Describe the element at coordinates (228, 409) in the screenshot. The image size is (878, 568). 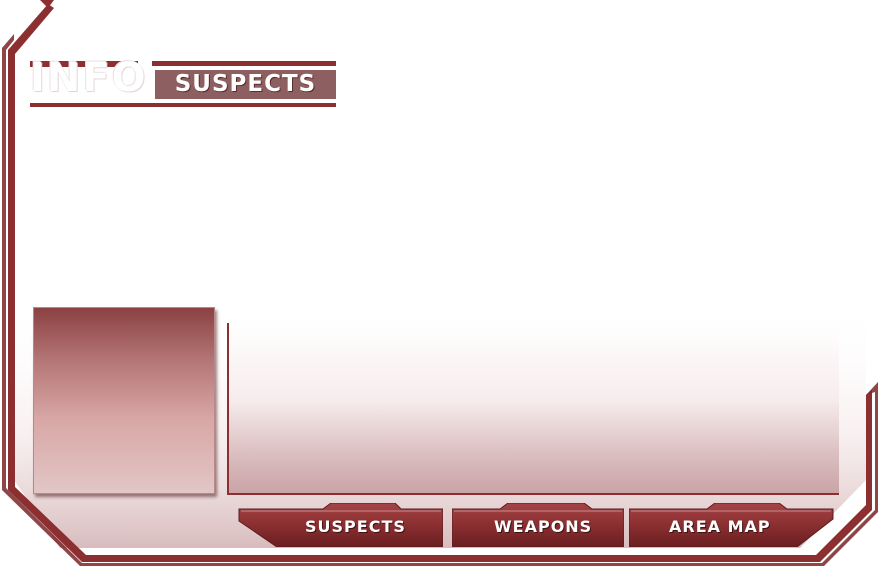
I see `info-panel-left-border` at that location.